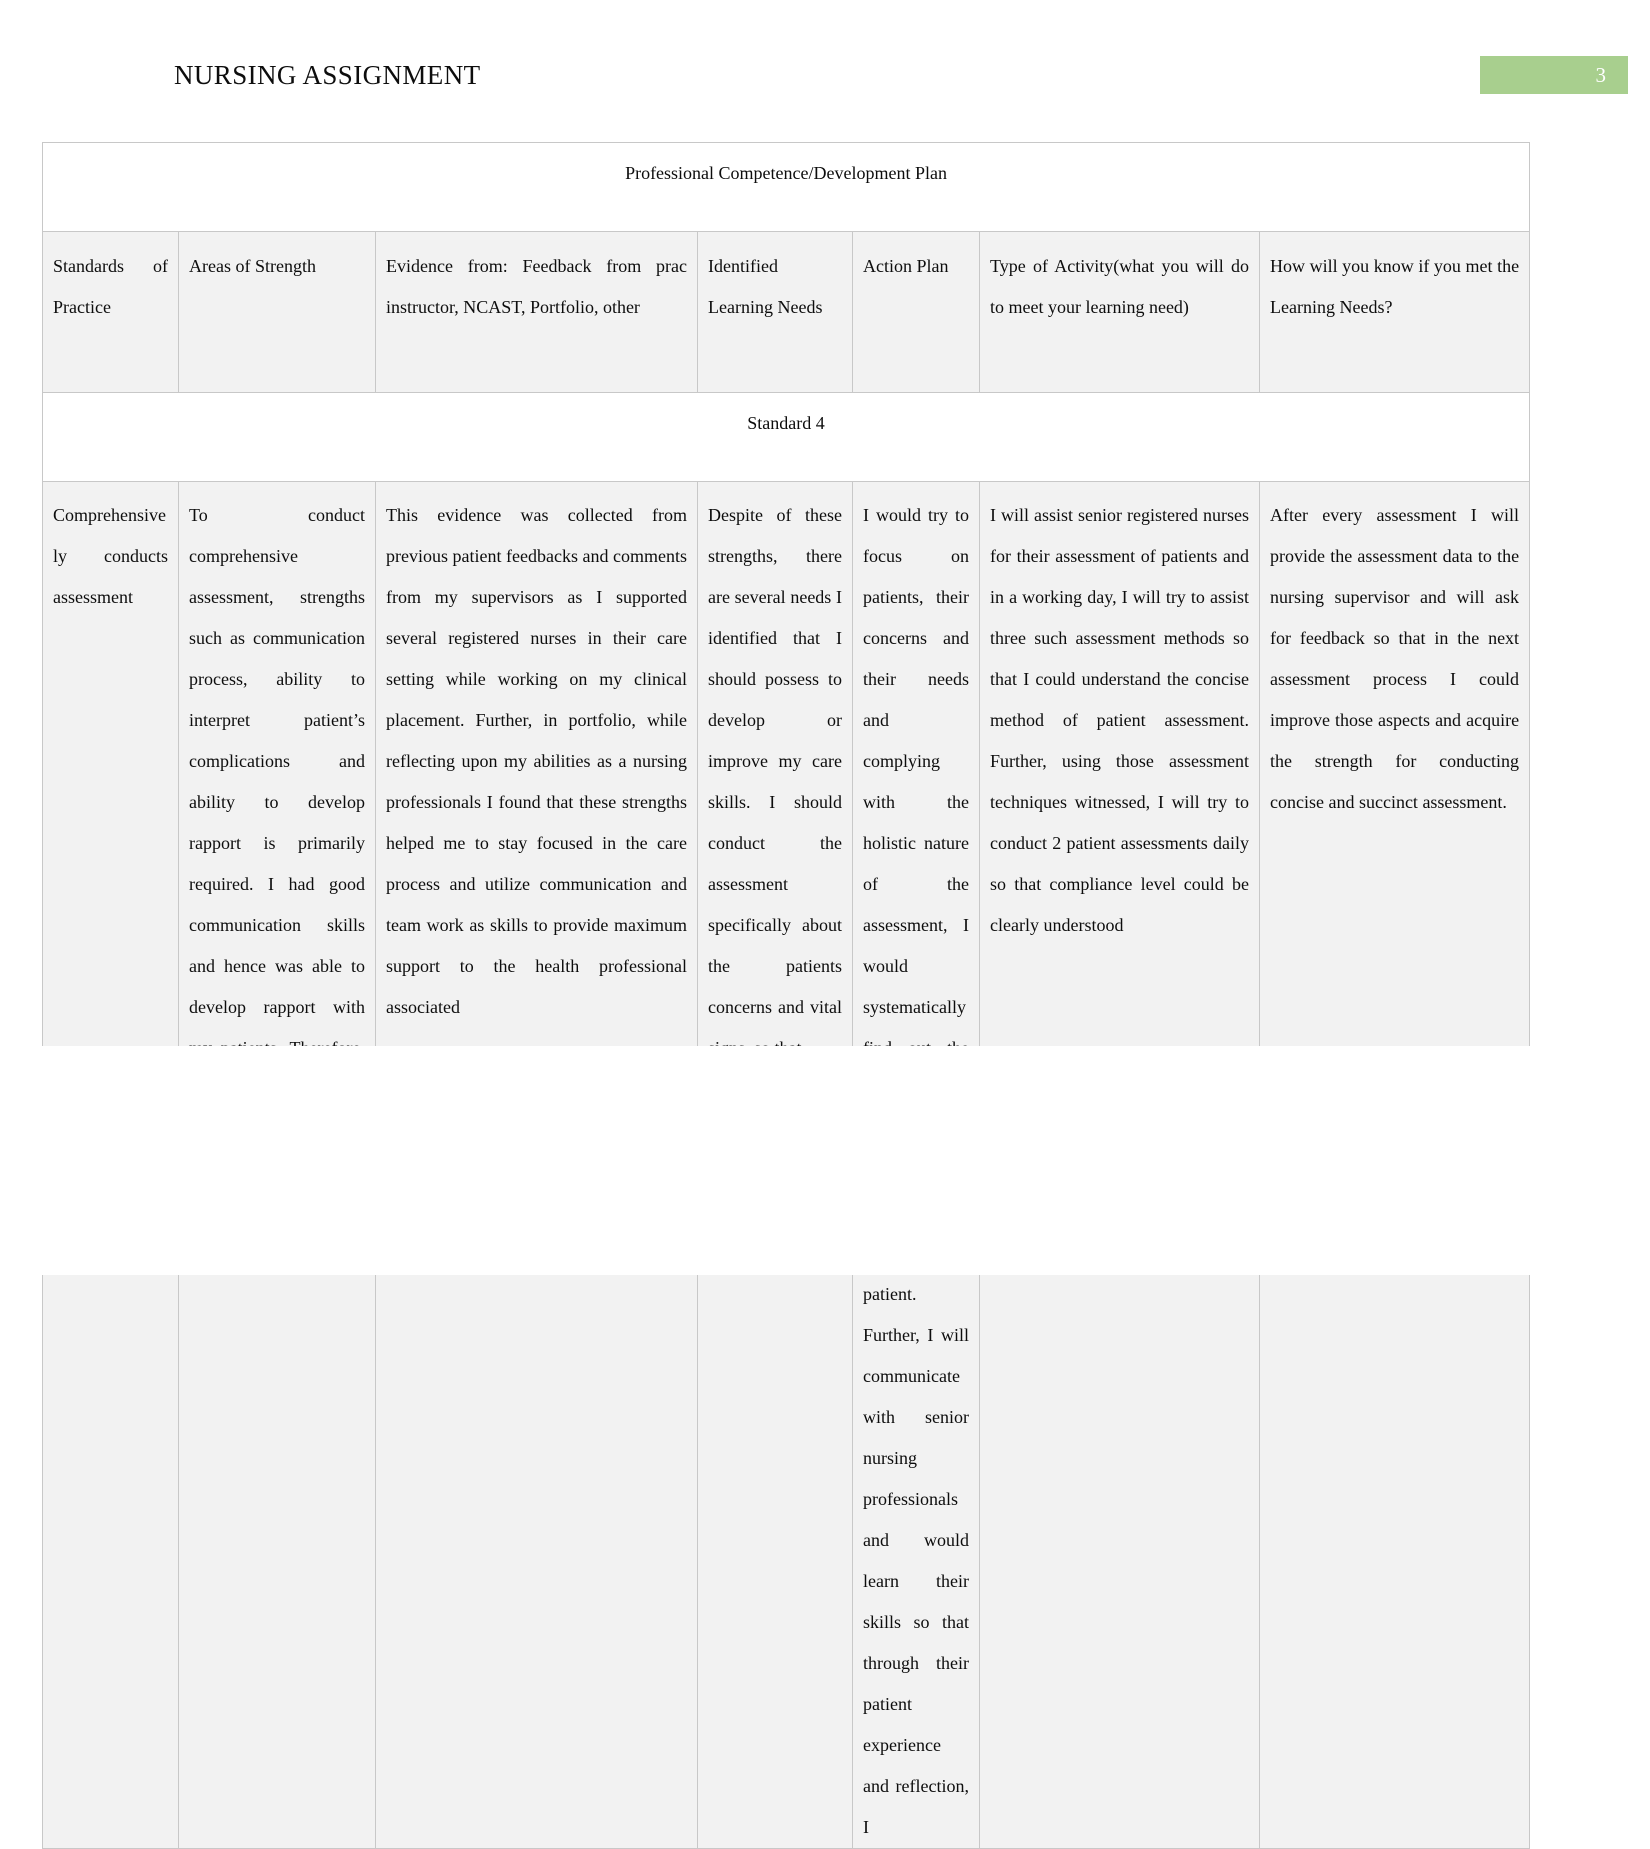 This screenshot has width=1650, height=1849. What do you see at coordinates (1601, 75) in the screenshot?
I see `page-number-text: 3` at bounding box center [1601, 75].